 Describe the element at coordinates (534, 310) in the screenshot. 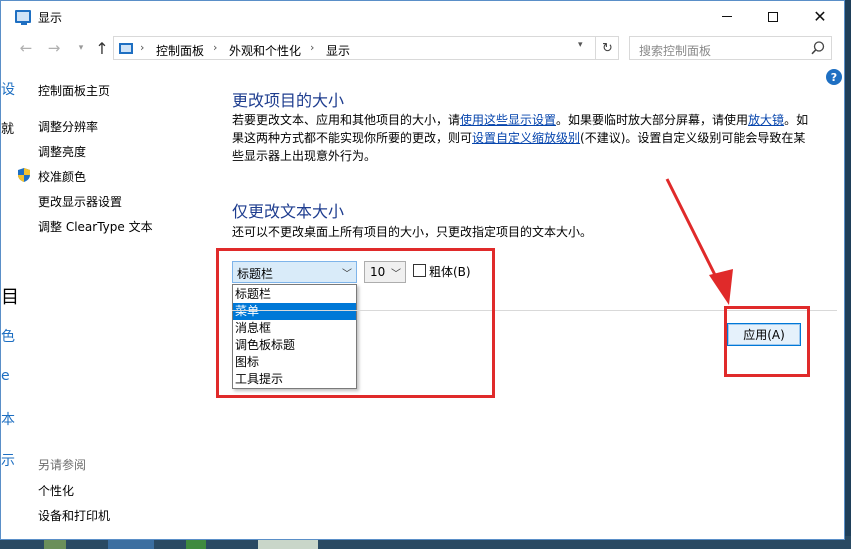

I see `divider` at that location.